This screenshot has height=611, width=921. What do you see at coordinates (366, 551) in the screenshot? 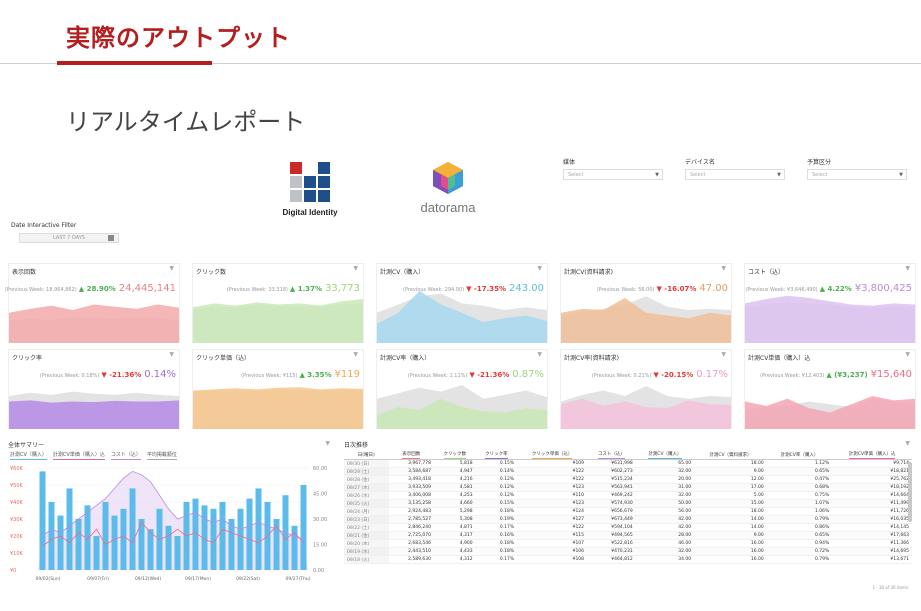
I see `table-cell: 09/19 (水)` at bounding box center [366, 551].